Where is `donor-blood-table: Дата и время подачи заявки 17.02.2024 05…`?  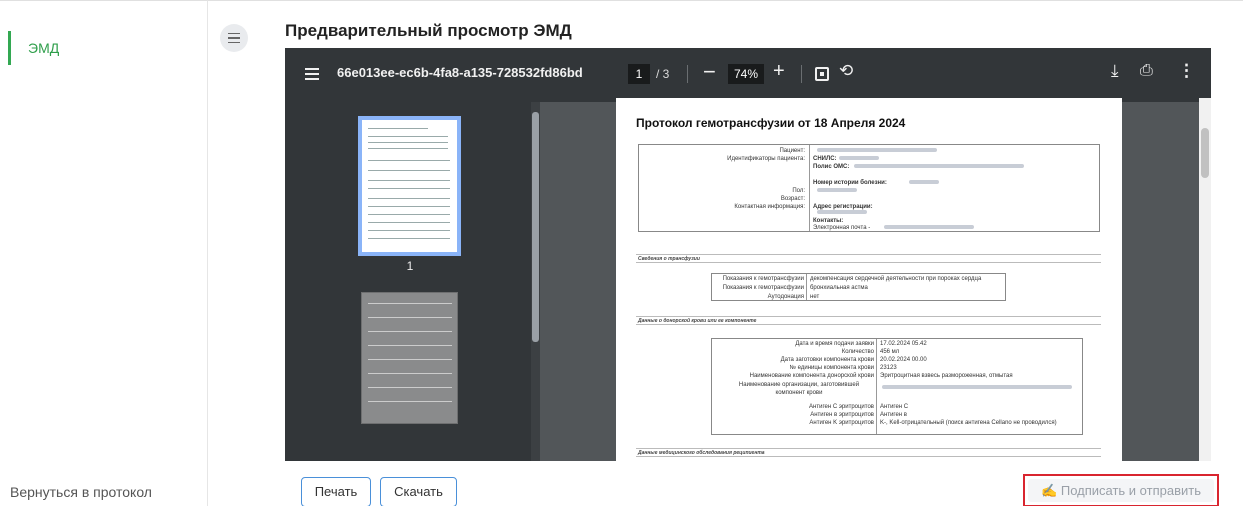
donor-blood-table: Дата и время подачи заявки 17.02.2024 05… is located at coordinates (897, 386).